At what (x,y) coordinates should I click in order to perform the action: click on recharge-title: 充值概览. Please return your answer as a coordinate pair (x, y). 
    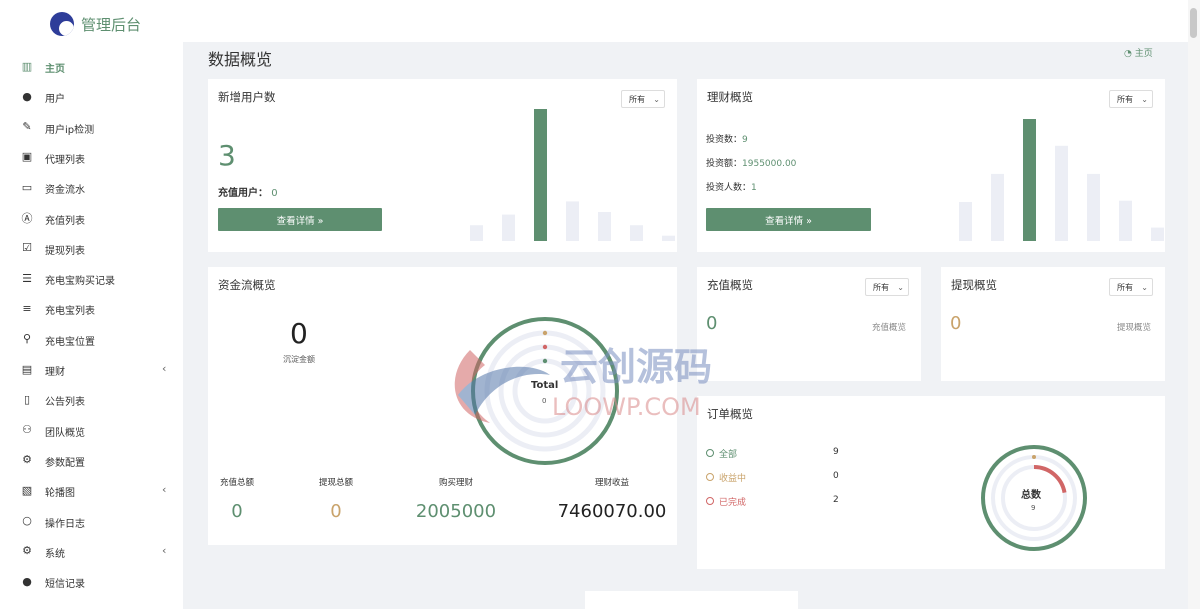
    Looking at the image, I should click on (730, 285).